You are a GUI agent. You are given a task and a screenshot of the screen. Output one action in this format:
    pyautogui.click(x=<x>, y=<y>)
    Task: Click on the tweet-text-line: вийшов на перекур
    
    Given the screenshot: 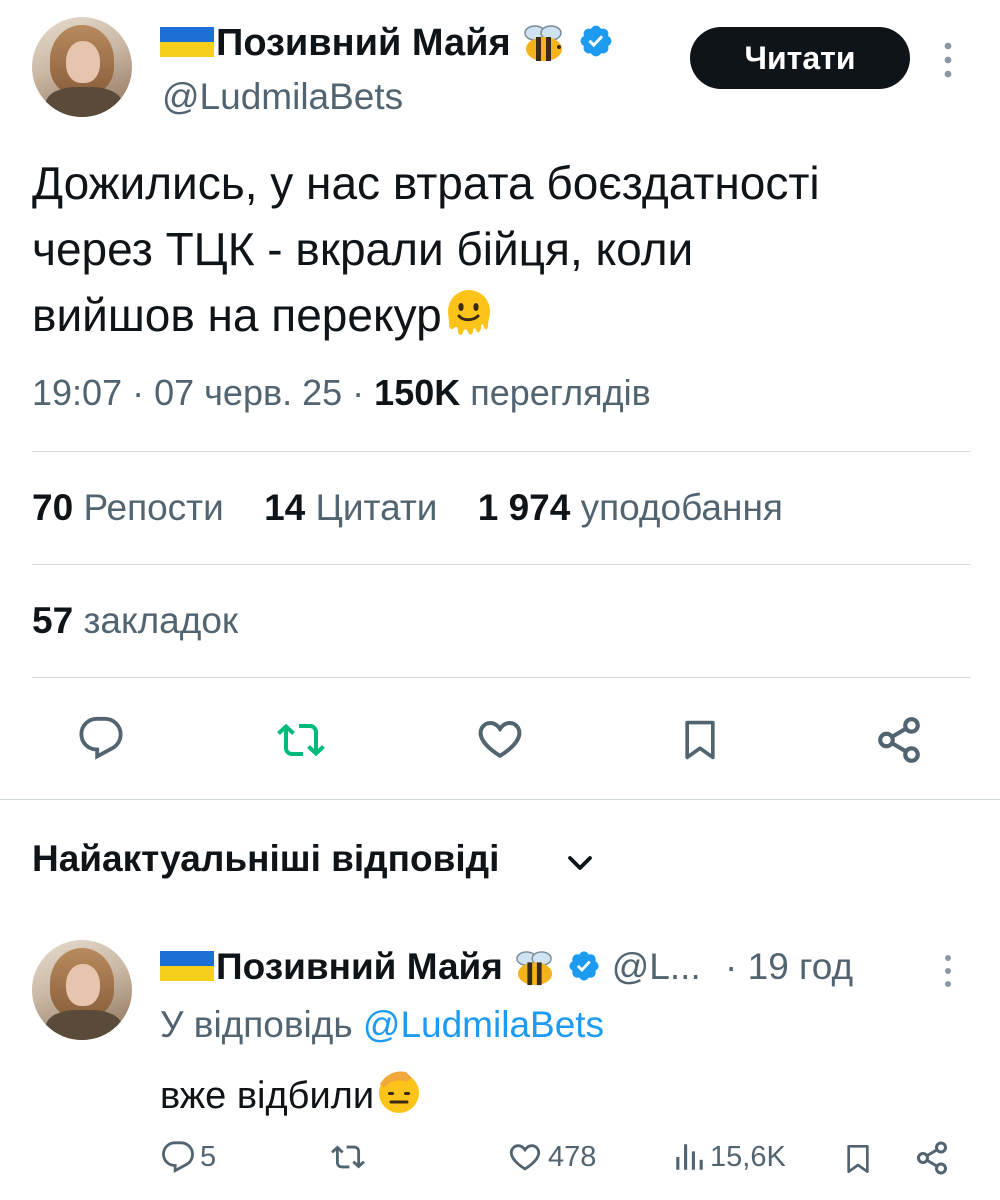 What is the action you would take?
    pyautogui.click(x=502, y=315)
    